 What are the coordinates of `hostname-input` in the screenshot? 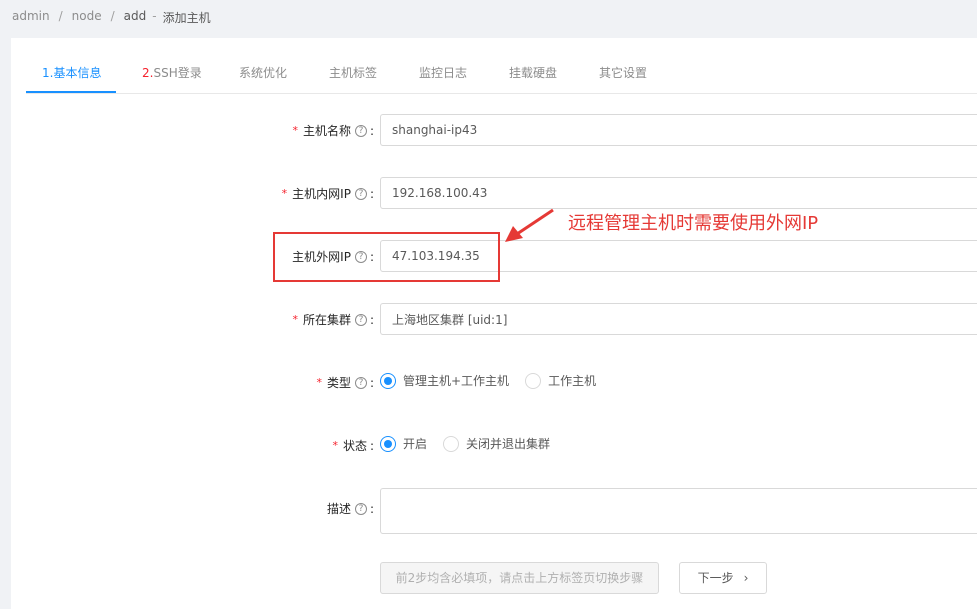 It's located at (678, 130).